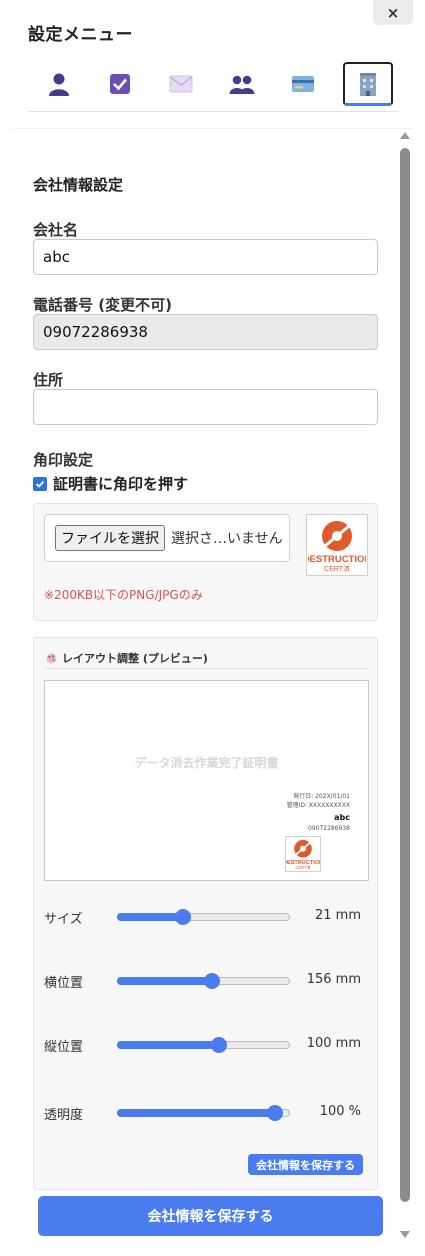 The width and height of the screenshot is (425, 1256). I want to click on tab-bar, so click(213, 86).